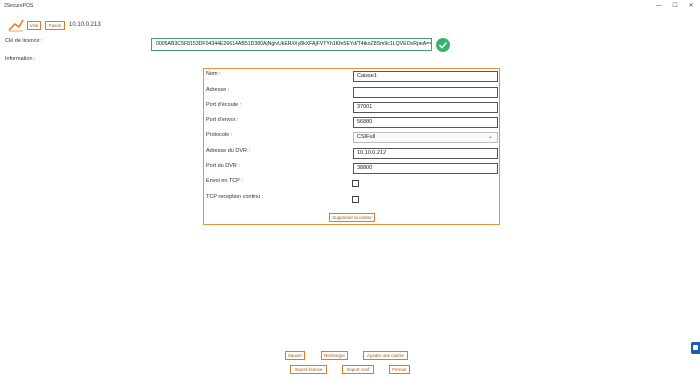 Image resolution: width=700 pixels, height=379 pixels. What do you see at coordinates (425, 92) in the screenshot?
I see `adresse-input` at bounding box center [425, 92].